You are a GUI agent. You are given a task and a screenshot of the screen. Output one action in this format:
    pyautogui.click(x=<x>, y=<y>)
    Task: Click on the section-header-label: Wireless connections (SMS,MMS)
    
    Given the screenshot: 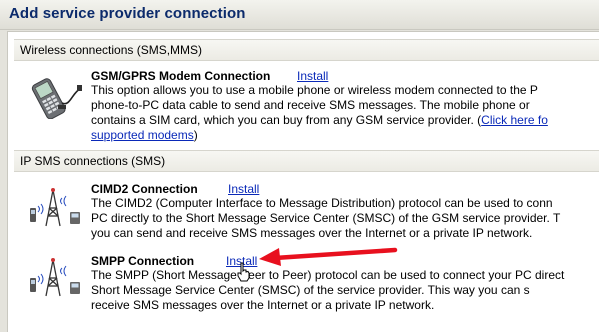 What is the action you would take?
    pyautogui.click(x=111, y=50)
    